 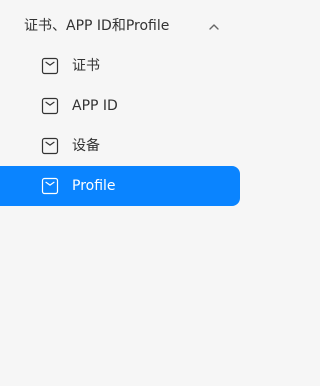 What do you see at coordinates (120, 186) in the screenshot?
I see `sidebar-item-profile: Profile` at bounding box center [120, 186].